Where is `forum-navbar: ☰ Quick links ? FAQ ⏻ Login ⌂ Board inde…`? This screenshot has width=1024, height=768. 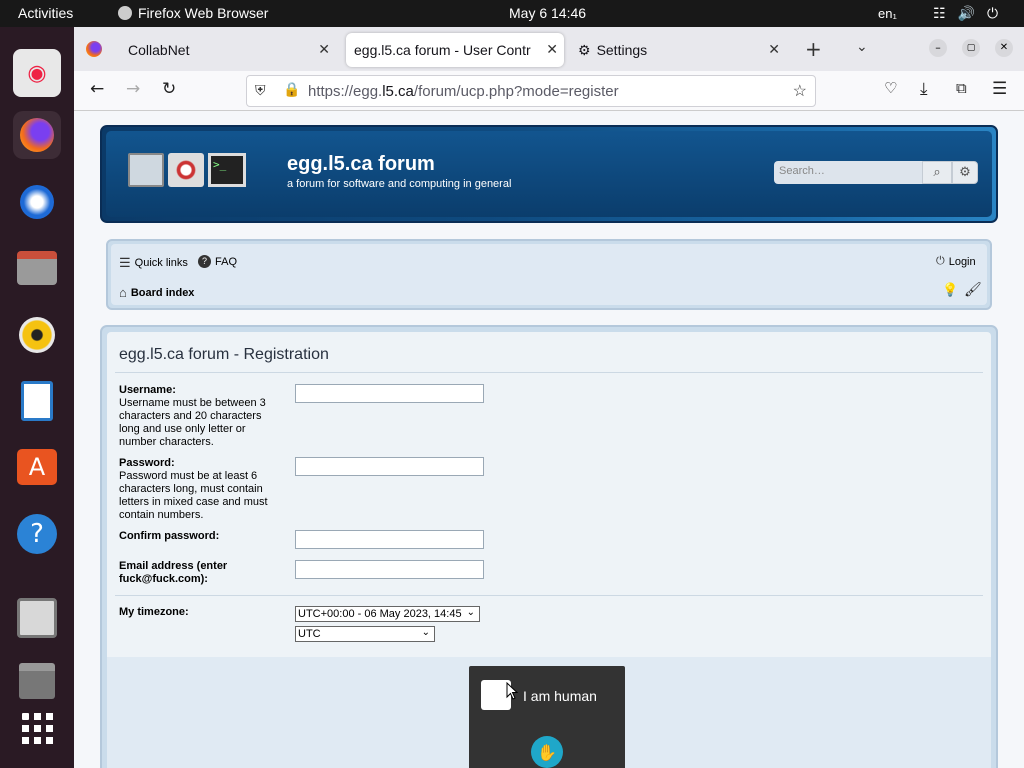
forum-navbar: ☰ Quick links ? FAQ ⏻ Login ⌂ Board inde… is located at coordinates (549, 274).